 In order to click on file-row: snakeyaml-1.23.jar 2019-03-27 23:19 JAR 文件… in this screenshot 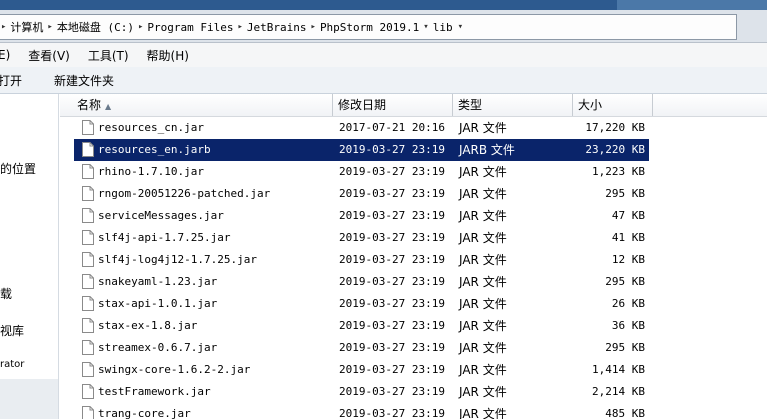, I will do `click(361, 282)`.